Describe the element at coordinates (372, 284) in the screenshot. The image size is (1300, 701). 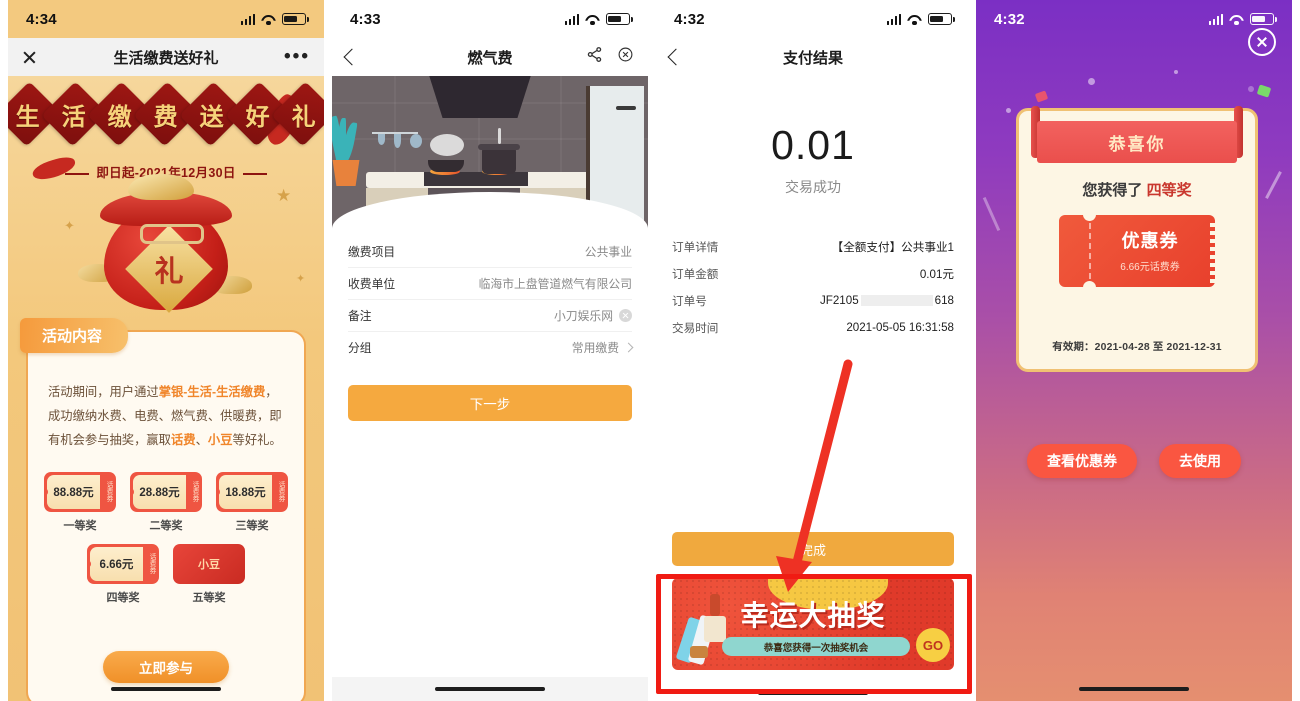
I see `form-label: 收费单位` at that location.